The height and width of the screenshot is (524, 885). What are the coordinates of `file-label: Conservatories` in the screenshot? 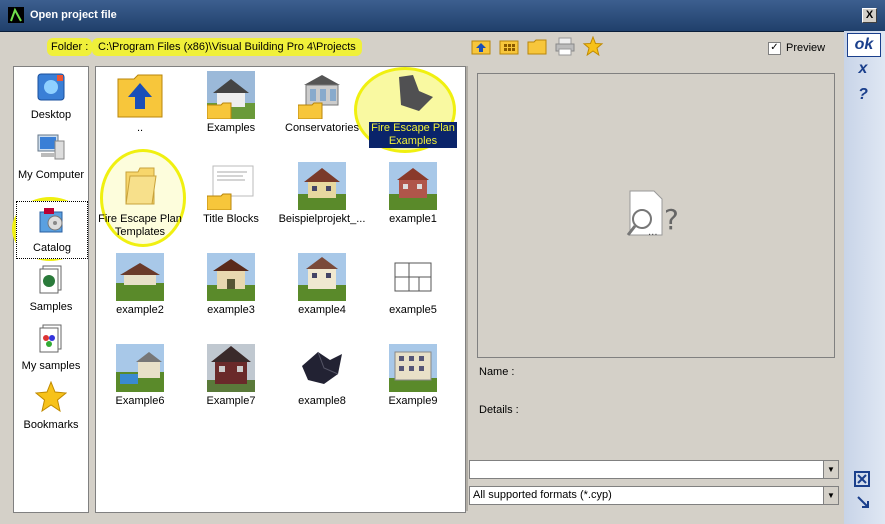 It's located at (322, 128).